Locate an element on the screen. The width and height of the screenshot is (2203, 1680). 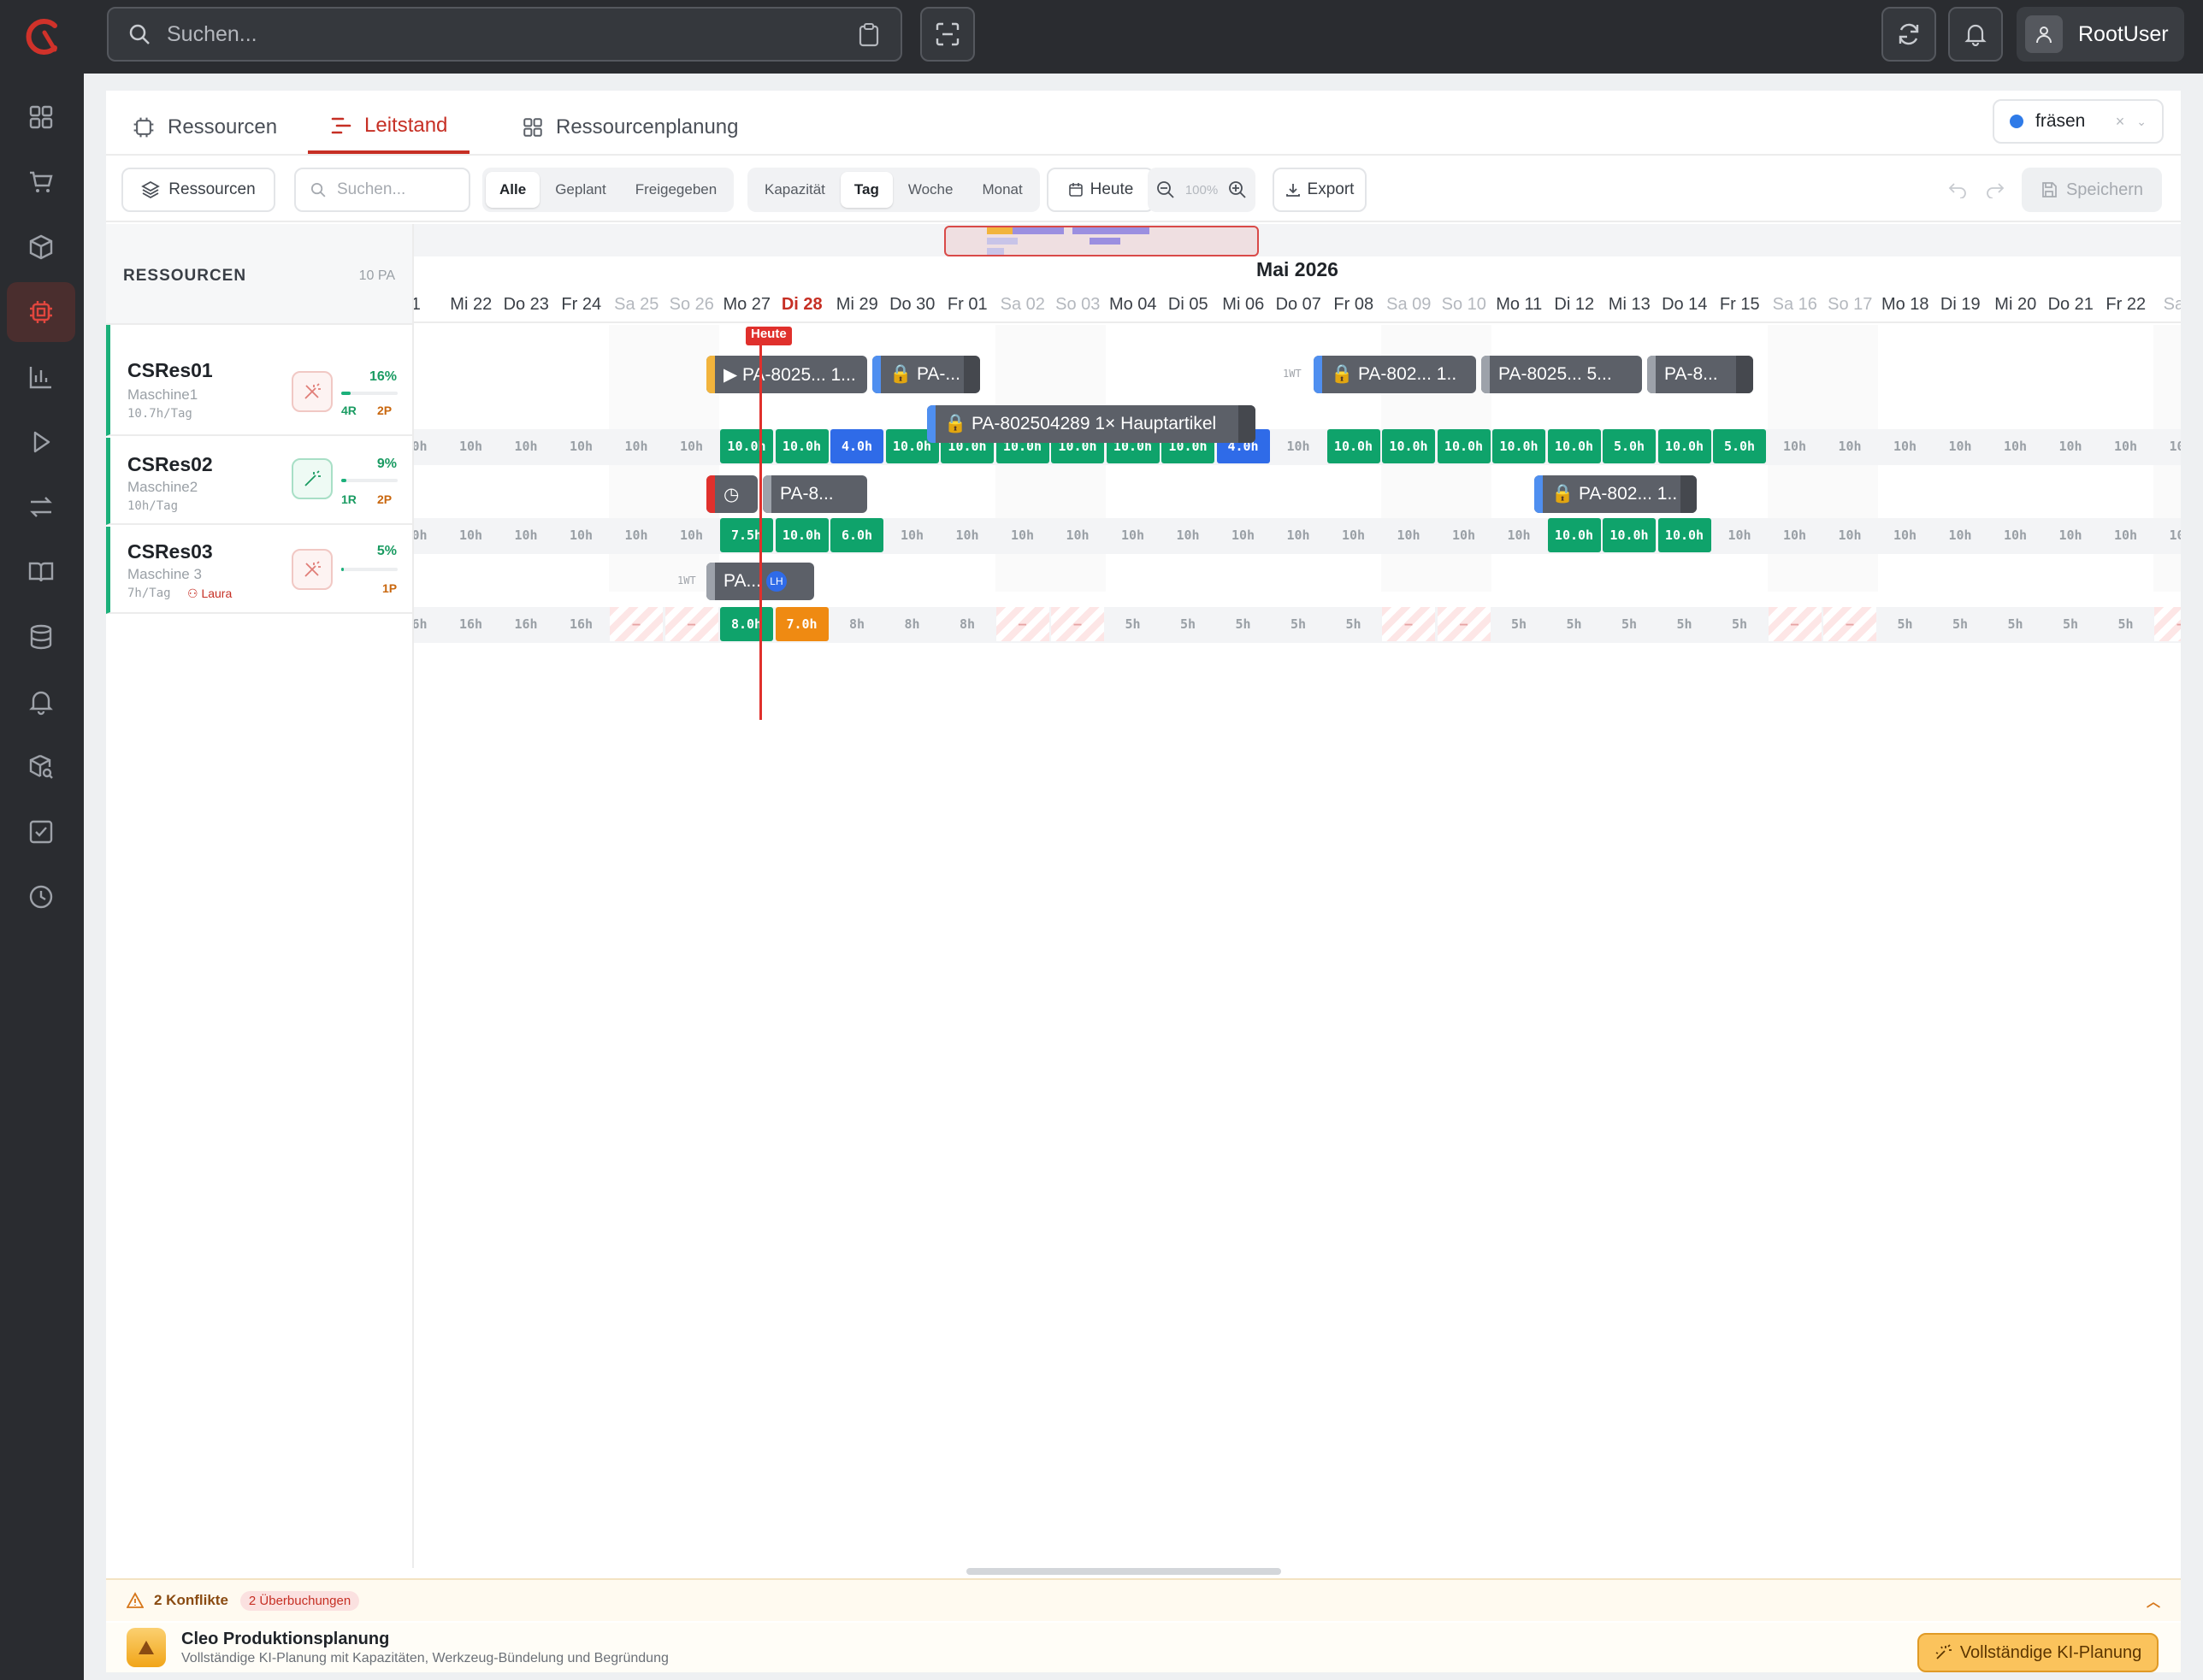
job-bar: ◷ is located at coordinates (732, 494).